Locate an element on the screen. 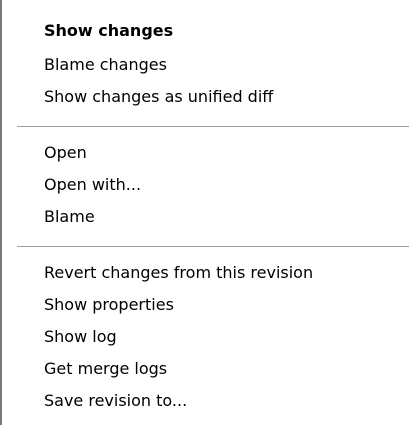 This screenshot has width=412, height=425. menu-item-show-log: Show log is located at coordinates (80, 337).